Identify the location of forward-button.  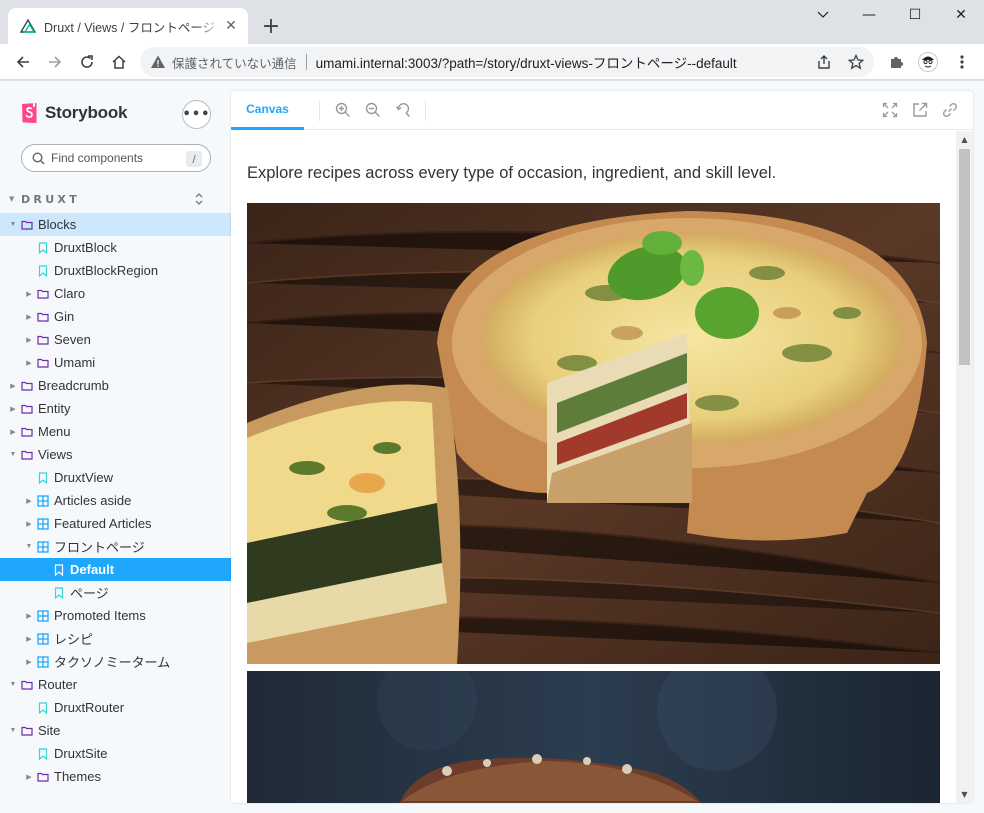
(55, 62).